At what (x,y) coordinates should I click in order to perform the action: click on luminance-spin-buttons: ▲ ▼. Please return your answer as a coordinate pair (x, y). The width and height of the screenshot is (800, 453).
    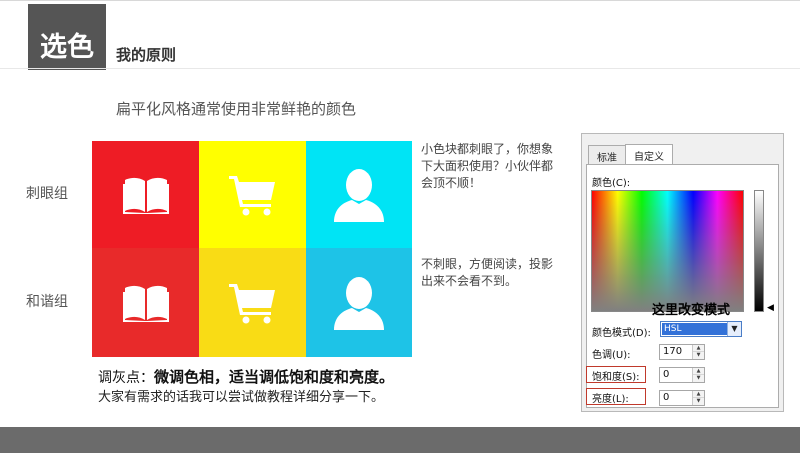
    Looking at the image, I should click on (698, 398).